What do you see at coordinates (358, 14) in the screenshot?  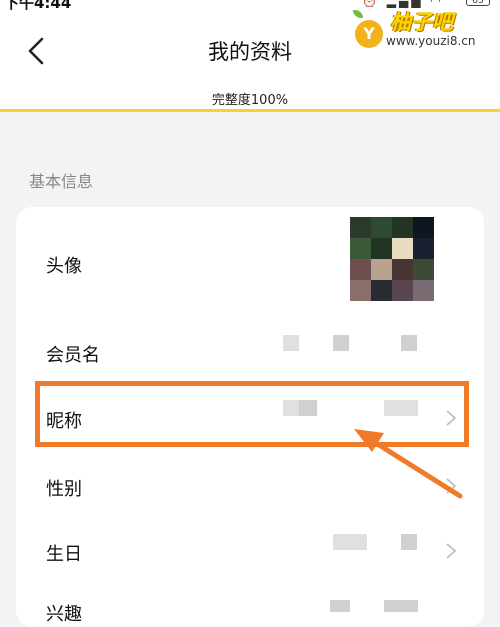 I see `watermark-leaf-icon` at bounding box center [358, 14].